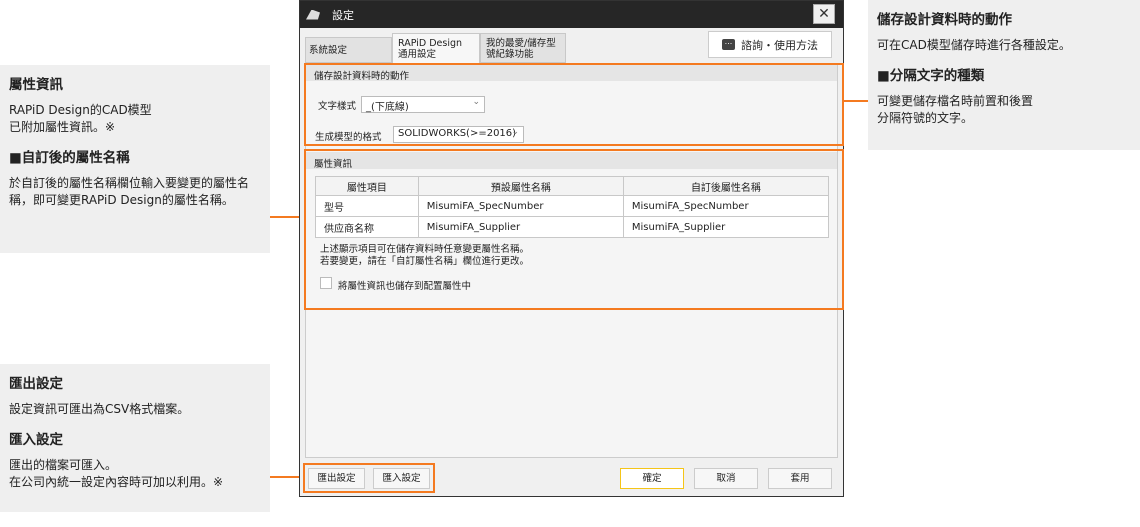 Image resolution: width=1140 pixels, height=527 pixels. What do you see at coordinates (116, 473) in the screenshot?
I see `note-text: 匯出的檔案可匯入。 在公司內統一設定內容時可加以利用。※` at bounding box center [116, 473].